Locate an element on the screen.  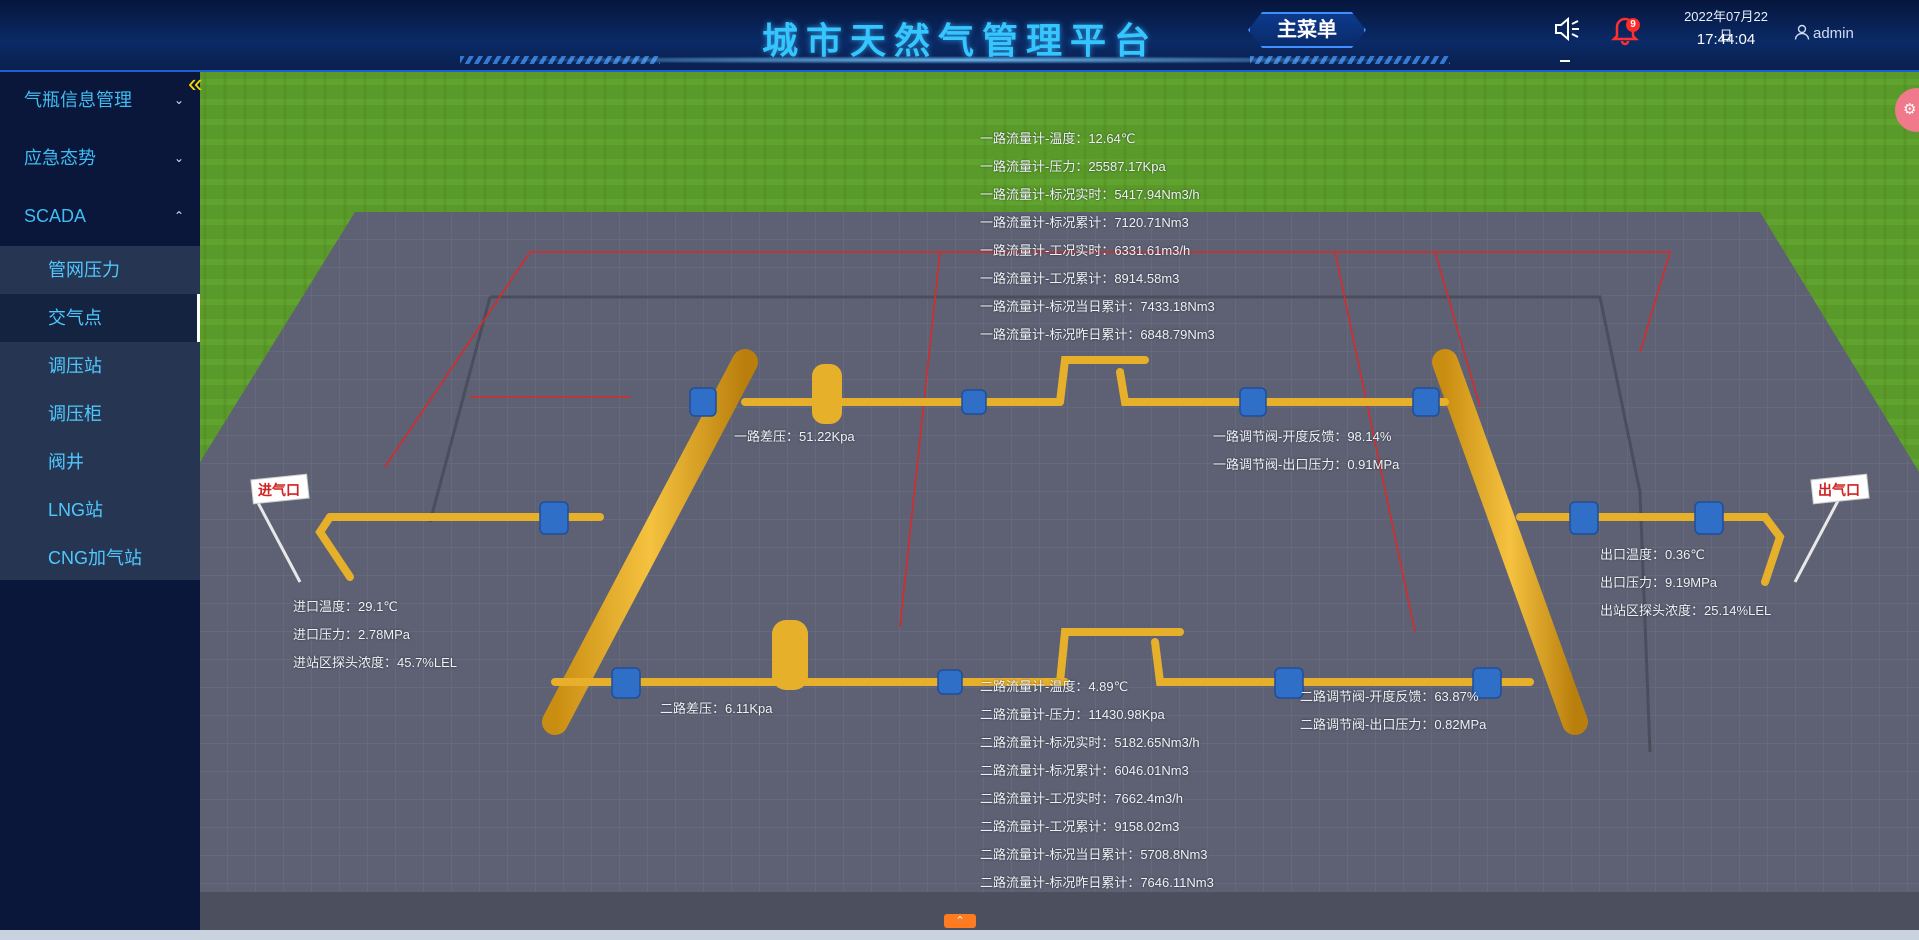
notification-badge: 9 is located at coordinates (1633, 25).